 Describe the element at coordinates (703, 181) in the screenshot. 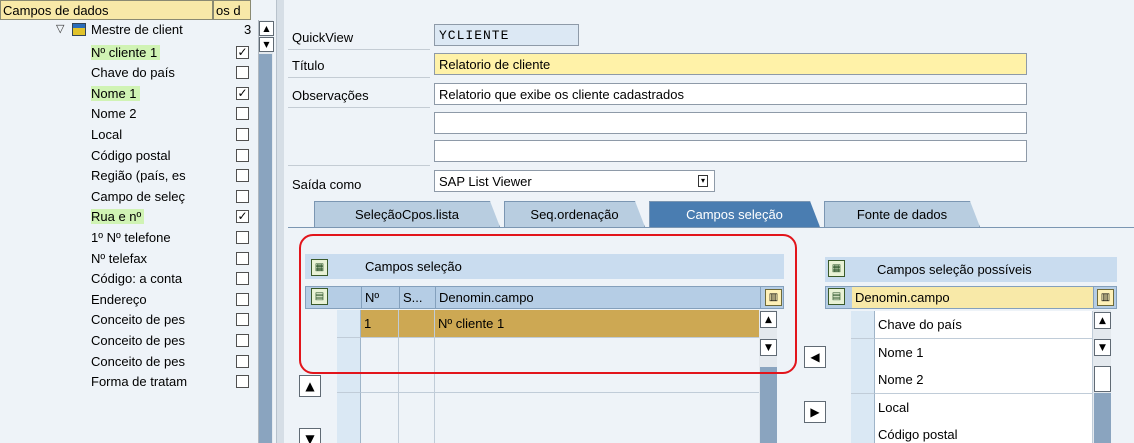

I see `dropdown-icon: ▾` at that location.